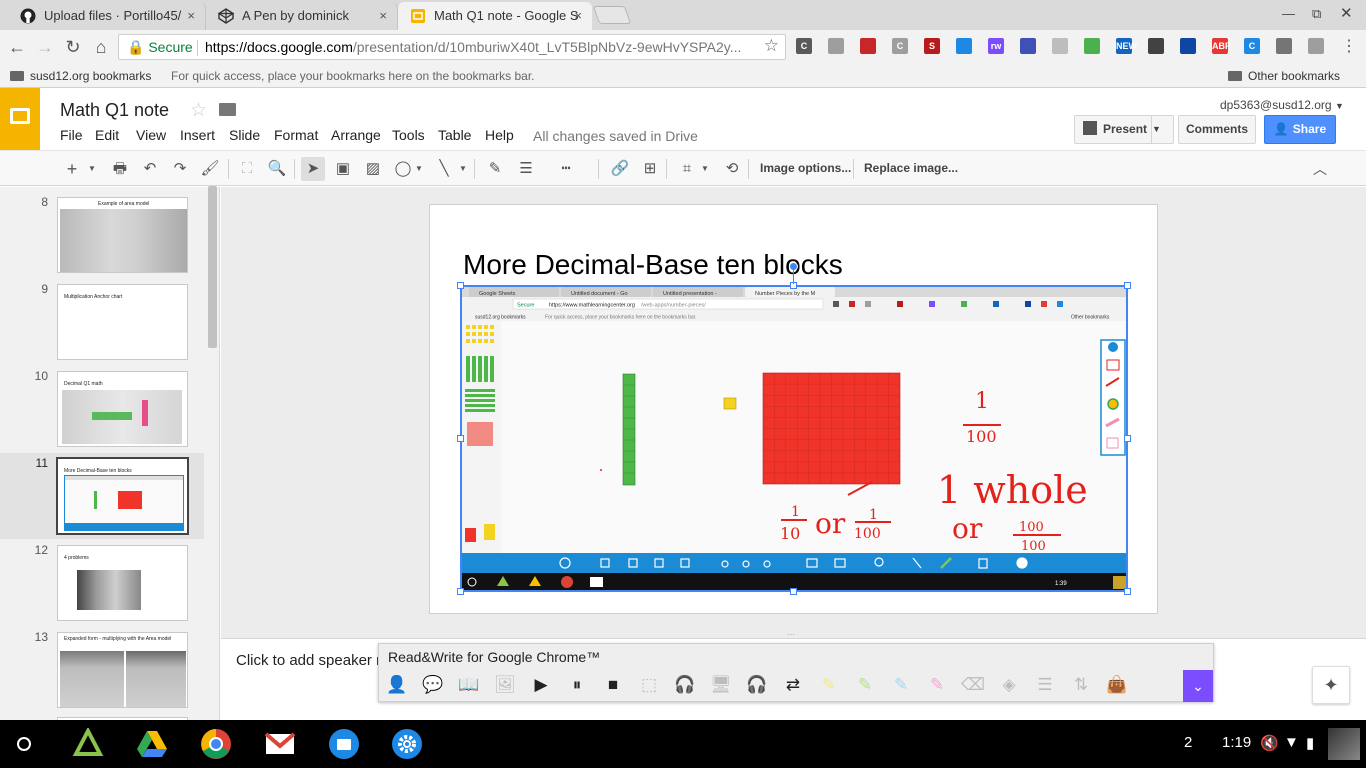 This screenshot has width=1366, height=768. I want to click on highlight-pink-icon: ✎, so click(937, 685).